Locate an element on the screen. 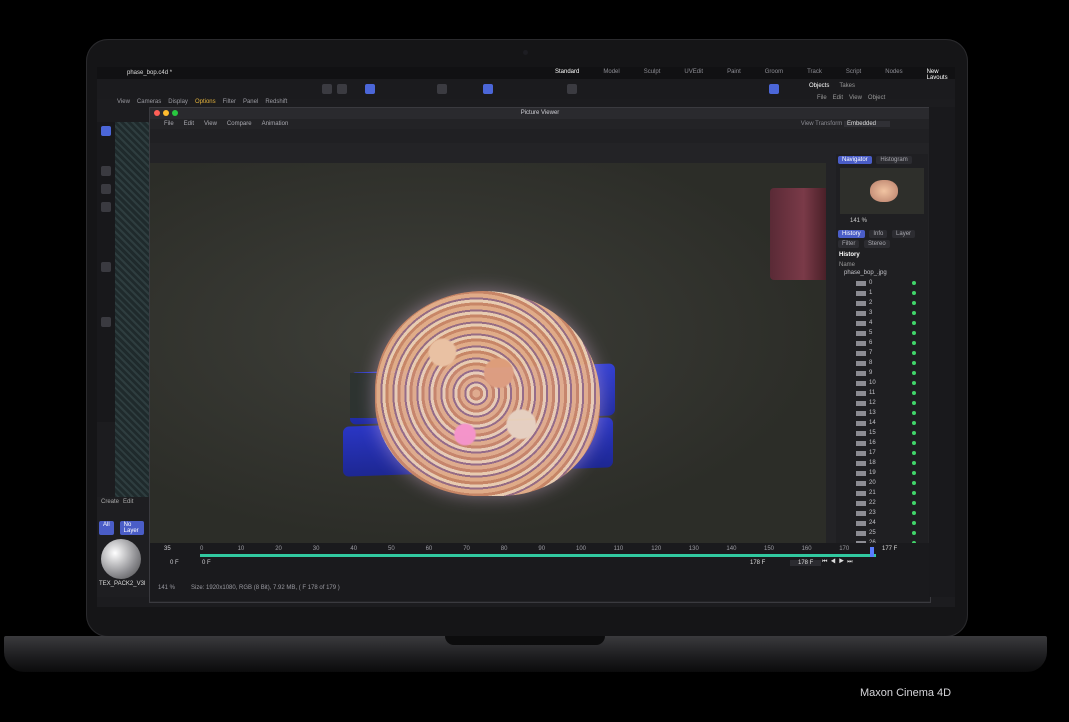 This screenshot has width=1069, height=722. pv-menu-item: View is located at coordinates (210, 124).